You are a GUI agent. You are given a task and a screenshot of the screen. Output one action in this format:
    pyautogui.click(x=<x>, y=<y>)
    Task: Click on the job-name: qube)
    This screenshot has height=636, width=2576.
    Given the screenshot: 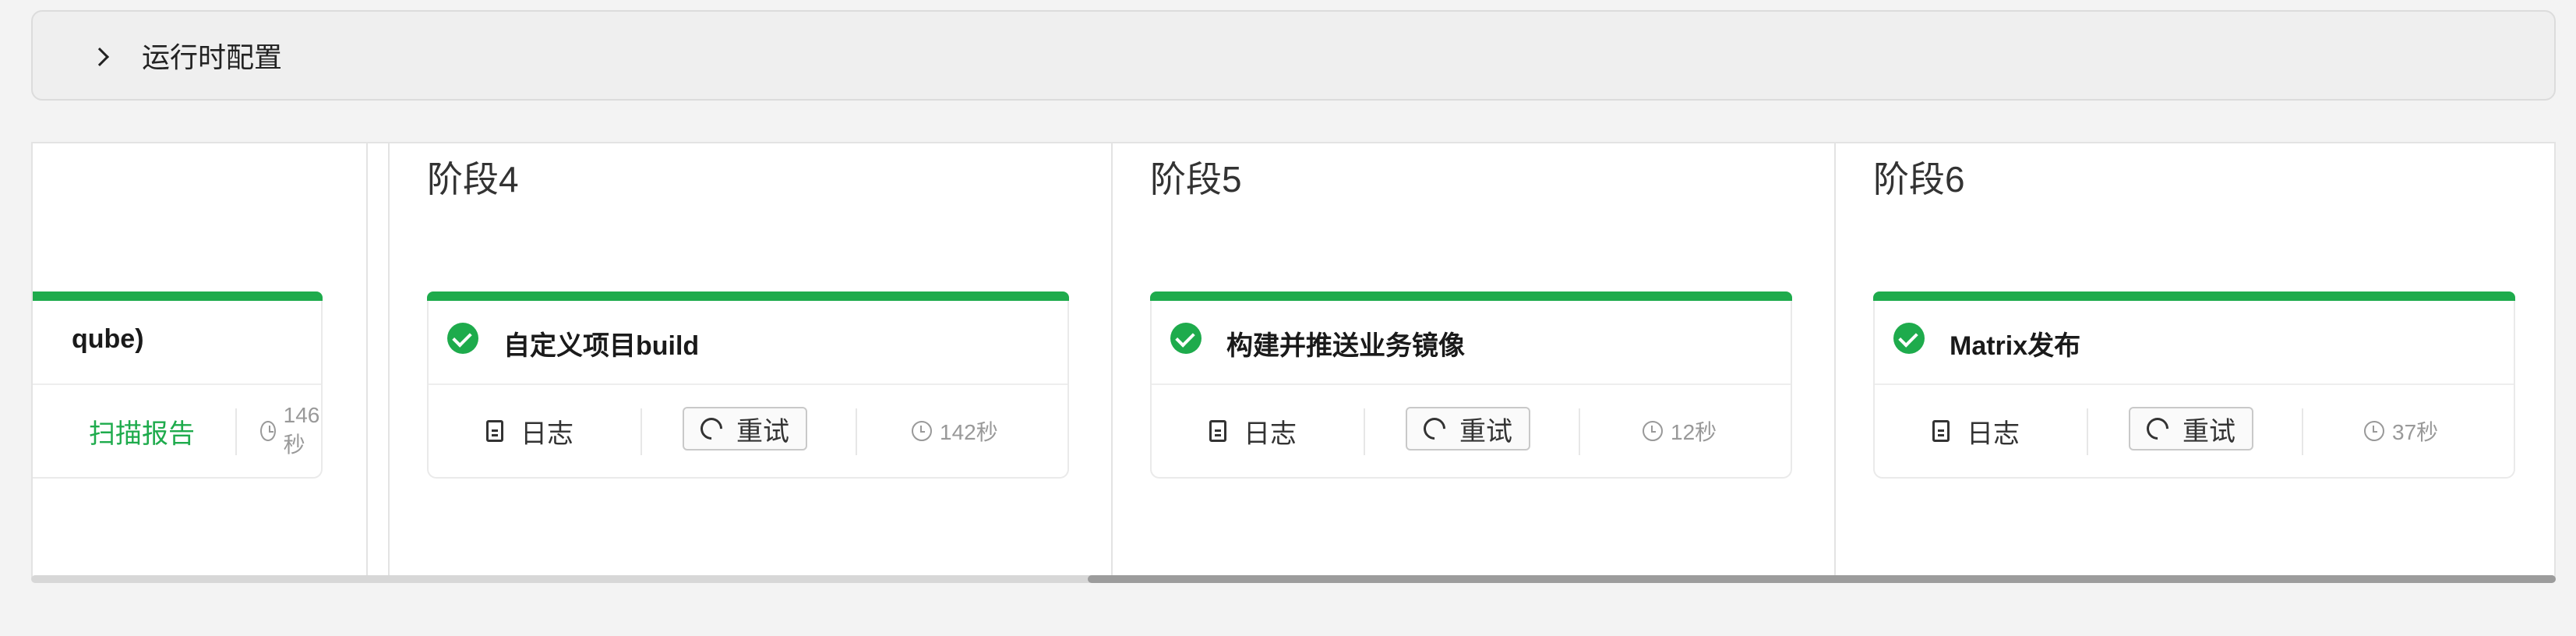 What is the action you would take?
    pyautogui.click(x=108, y=339)
    